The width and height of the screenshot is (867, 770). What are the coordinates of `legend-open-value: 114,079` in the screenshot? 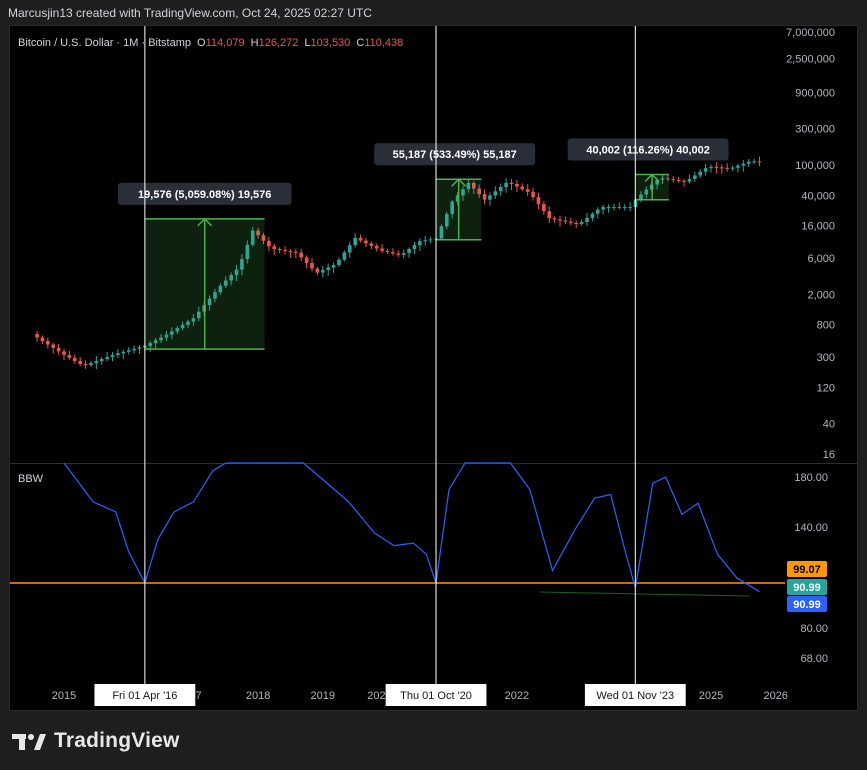 It's located at (227, 43).